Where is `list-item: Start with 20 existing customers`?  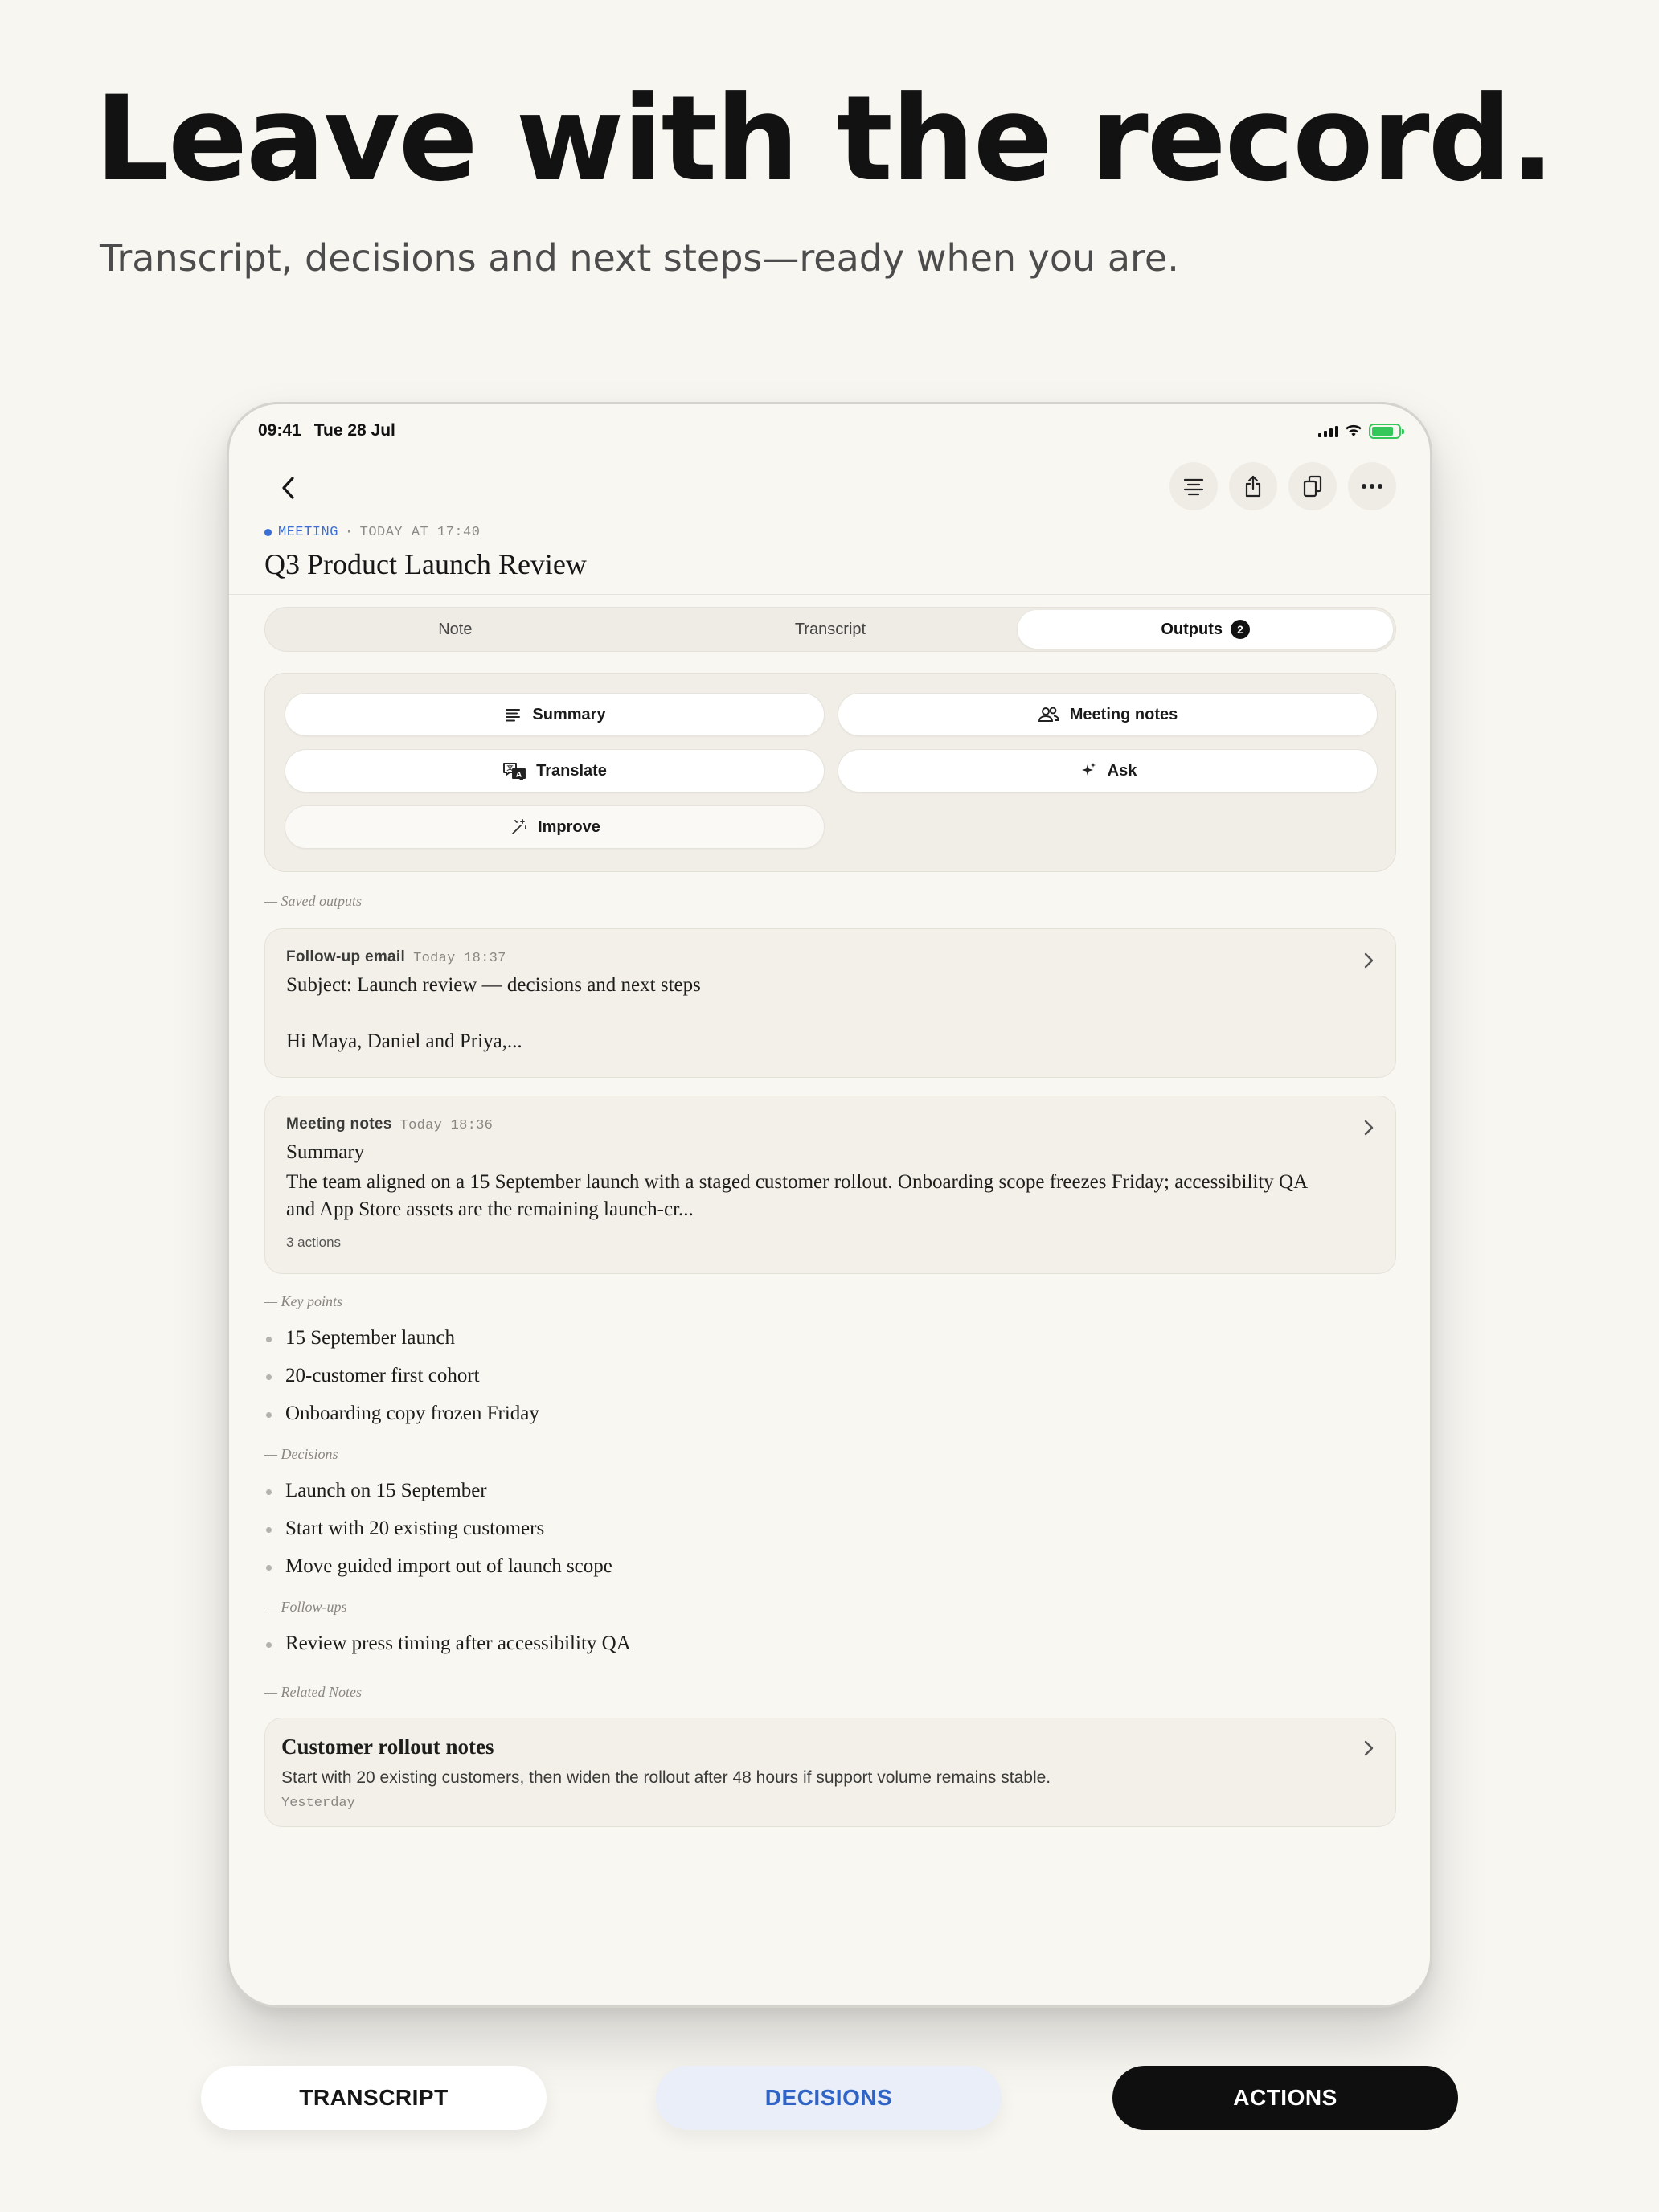
list-item: Start with 20 existing customers is located at coordinates (438, 1528).